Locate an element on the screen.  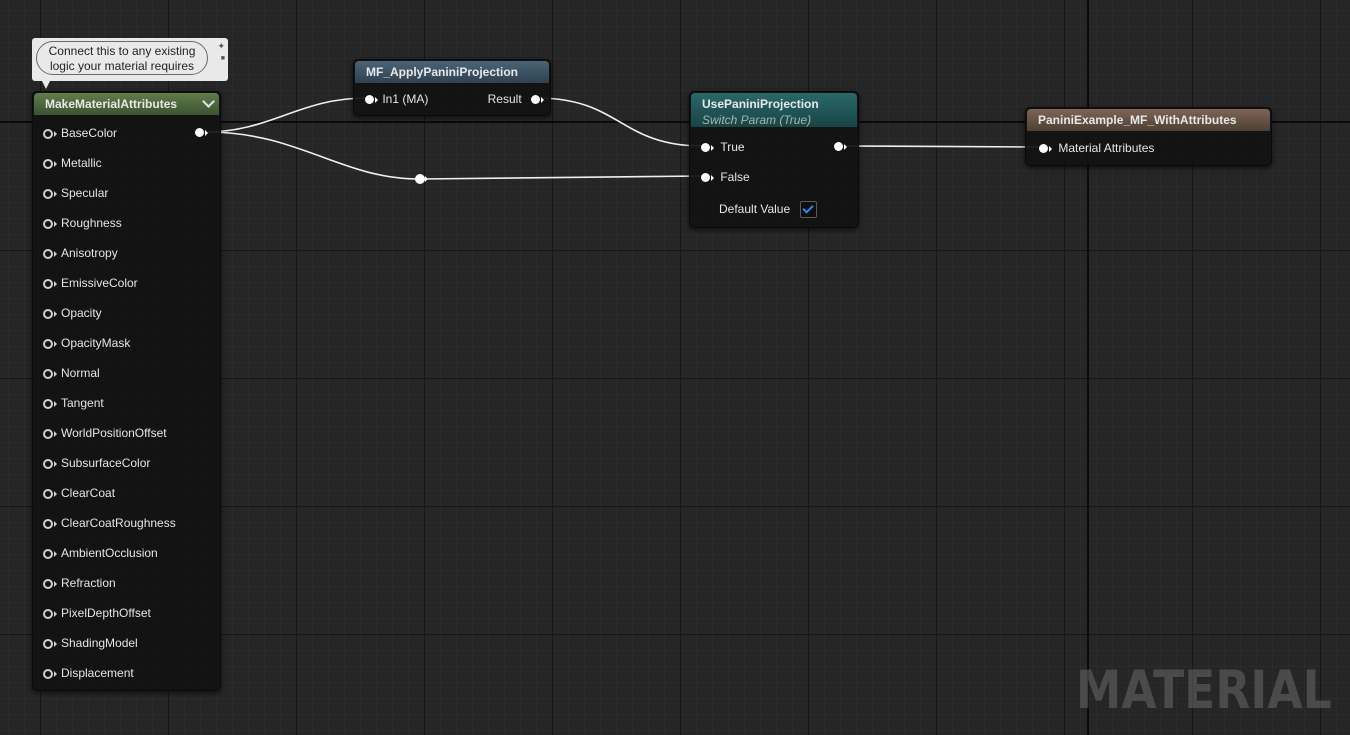
input-pin-tangent: Tangent is located at coordinates (73, 403).